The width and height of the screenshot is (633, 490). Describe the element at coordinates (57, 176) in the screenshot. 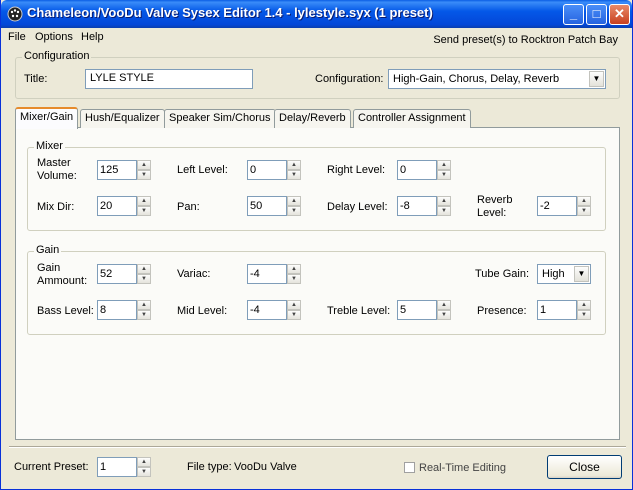

I see `master-volume-label-line2: Volume:` at that location.